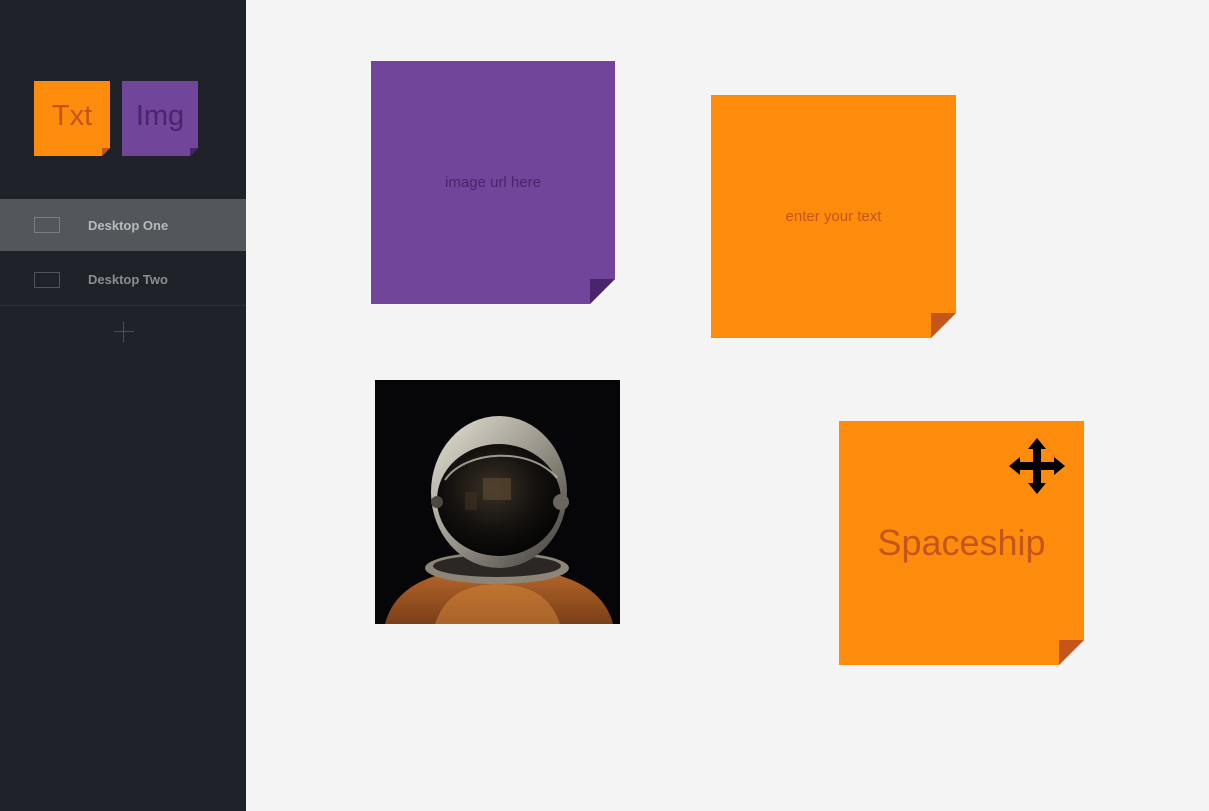  I want to click on desktop-label: Desktop One, so click(128, 225).